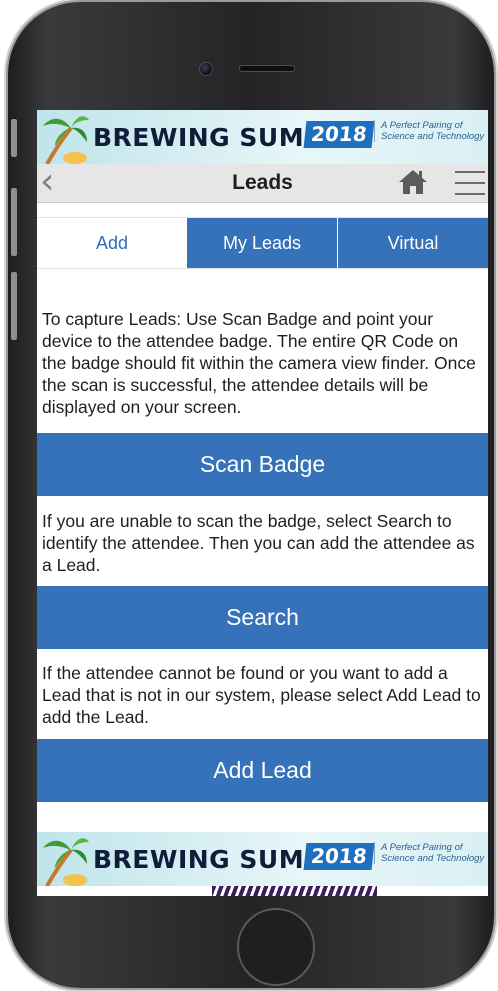 This screenshot has width=498, height=991. I want to click on tab-virtual: Virtual, so click(412, 243).